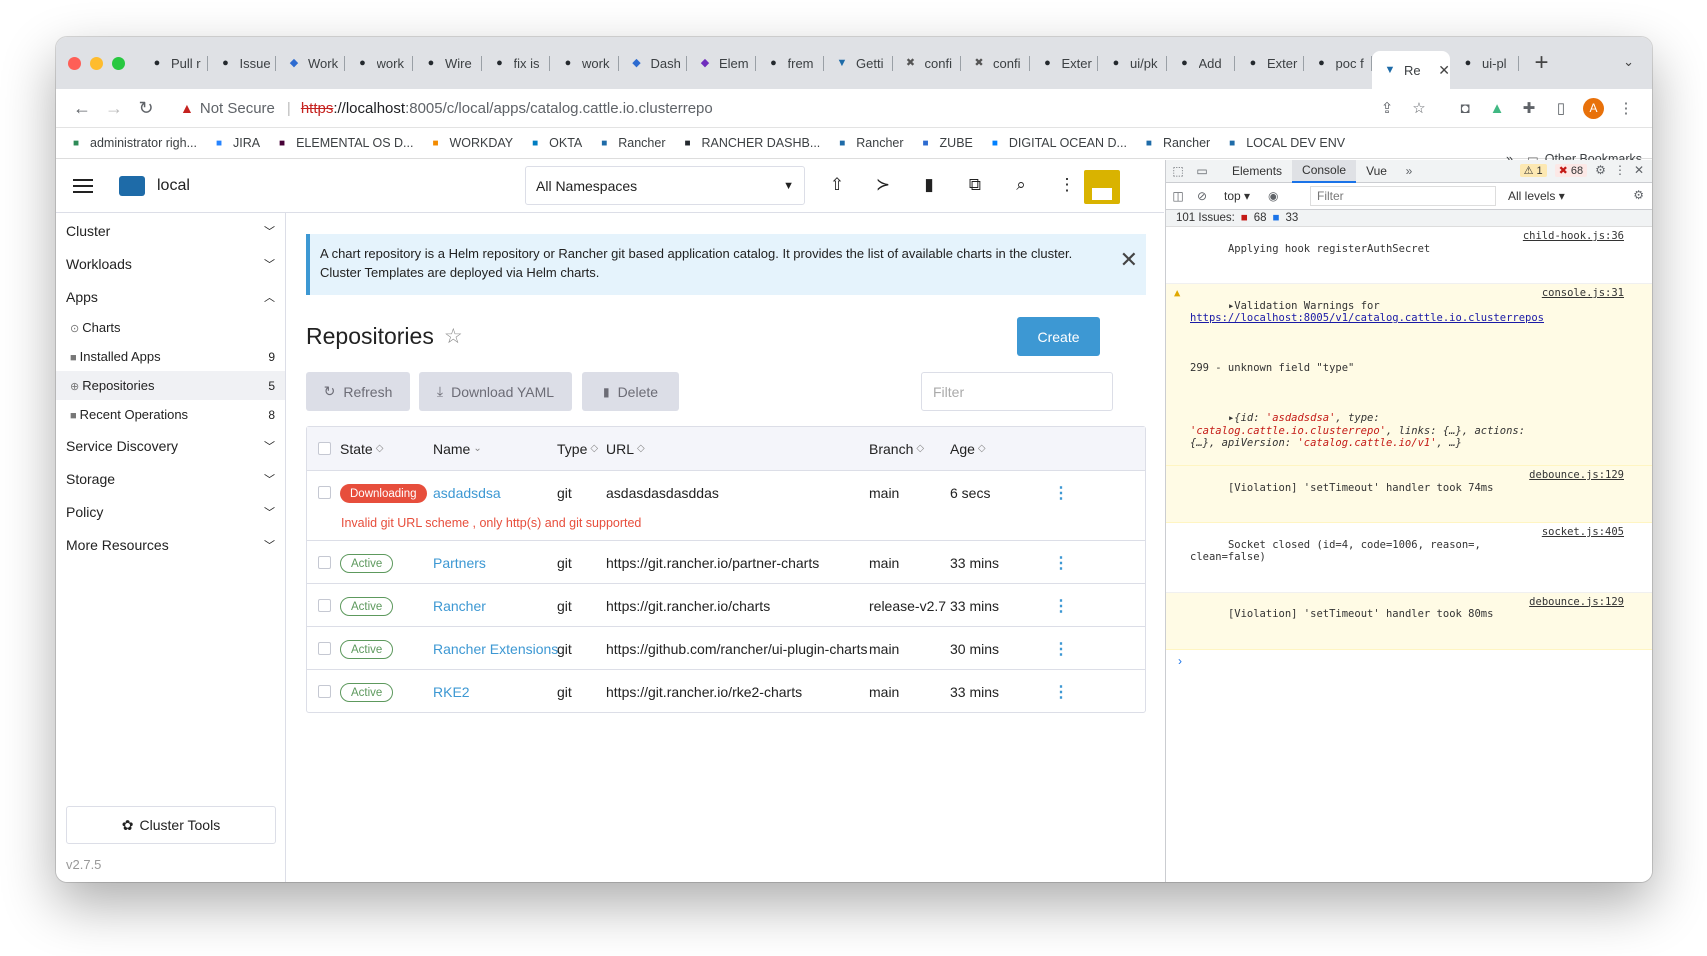 This screenshot has height=956, width=1707. What do you see at coordinates (837, 185) in the screenshot?
I see `import-yaml-icon: ⇧` at bounding box center [837, 185].